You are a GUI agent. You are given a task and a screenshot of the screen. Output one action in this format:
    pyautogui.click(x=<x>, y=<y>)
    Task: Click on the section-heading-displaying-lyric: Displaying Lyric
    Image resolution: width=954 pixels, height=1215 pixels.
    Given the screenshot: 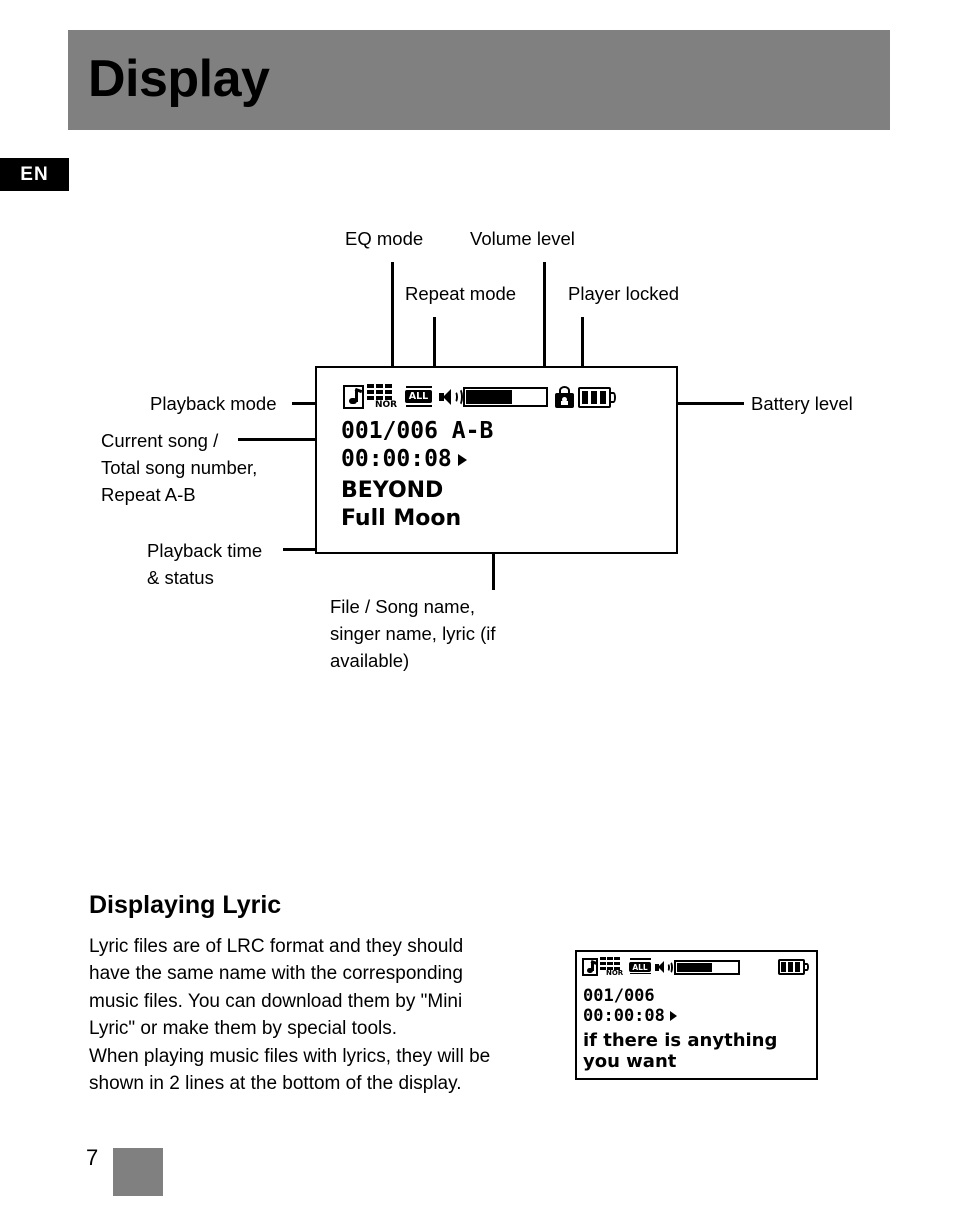 What is the action you would take?
    pyautogui.click(x=185, y=905)
    